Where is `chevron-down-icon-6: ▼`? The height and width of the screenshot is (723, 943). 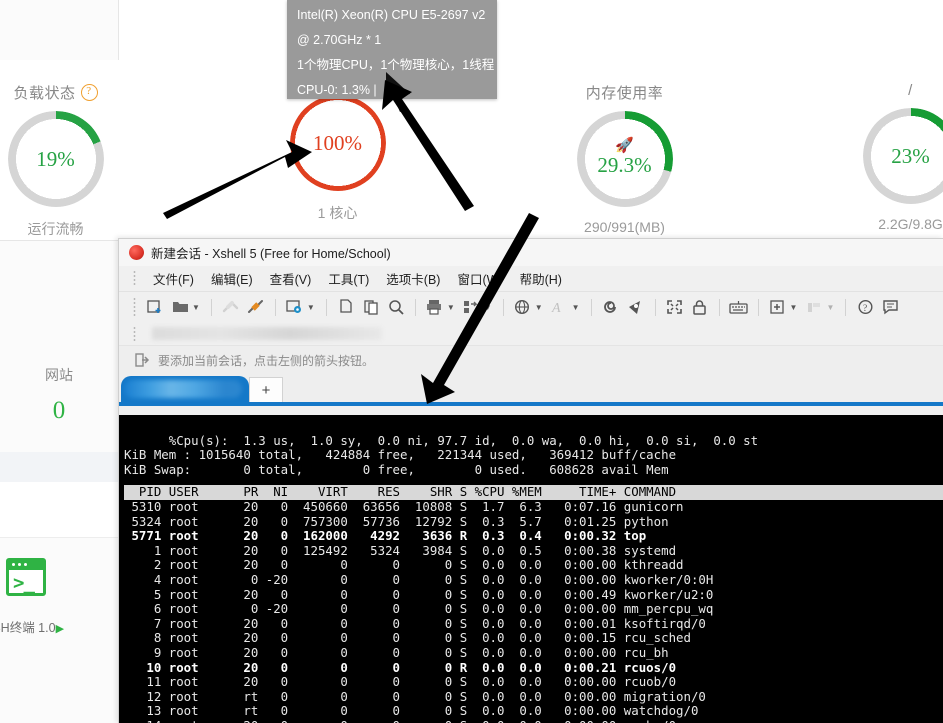
chevron-down-icon-6: ▼ is located at coordinates (576, 307).